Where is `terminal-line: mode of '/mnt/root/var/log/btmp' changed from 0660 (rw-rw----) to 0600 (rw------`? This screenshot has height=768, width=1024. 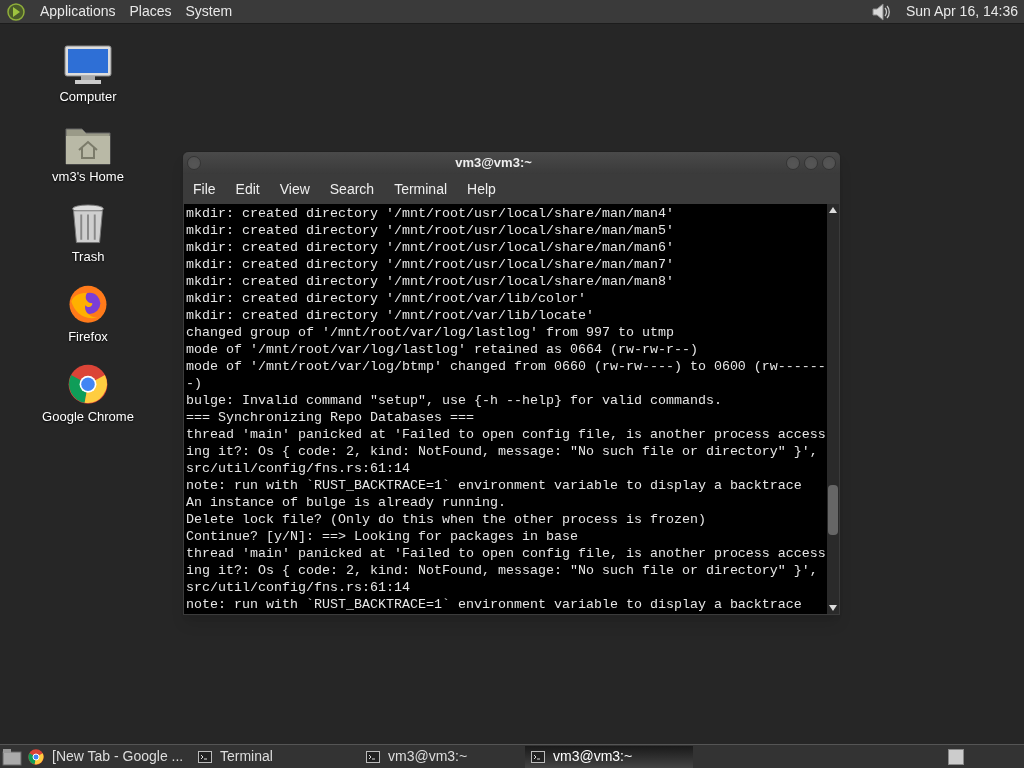
terminal-line: mode of '/mnt/root/var/log/btmp' changed from 0660 (rw-rw----) to 0600 (rw------ is located at coordinates (506, 366).